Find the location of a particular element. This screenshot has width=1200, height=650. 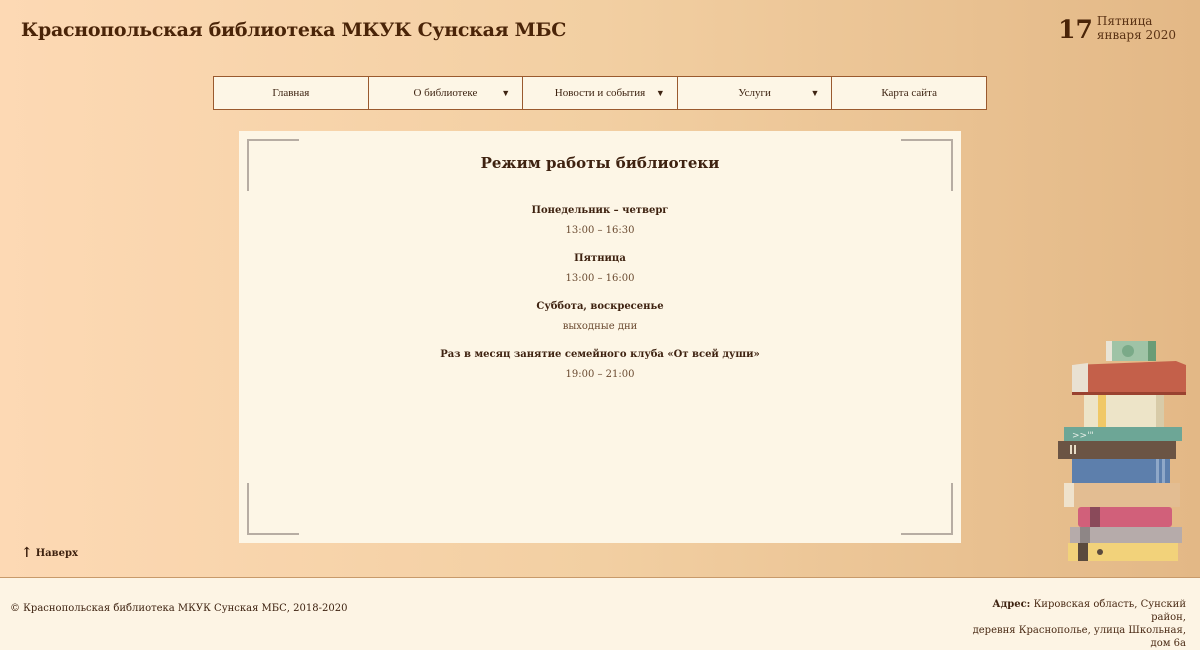

nav-item-label: Услуги is located at coordinates (754, 93).